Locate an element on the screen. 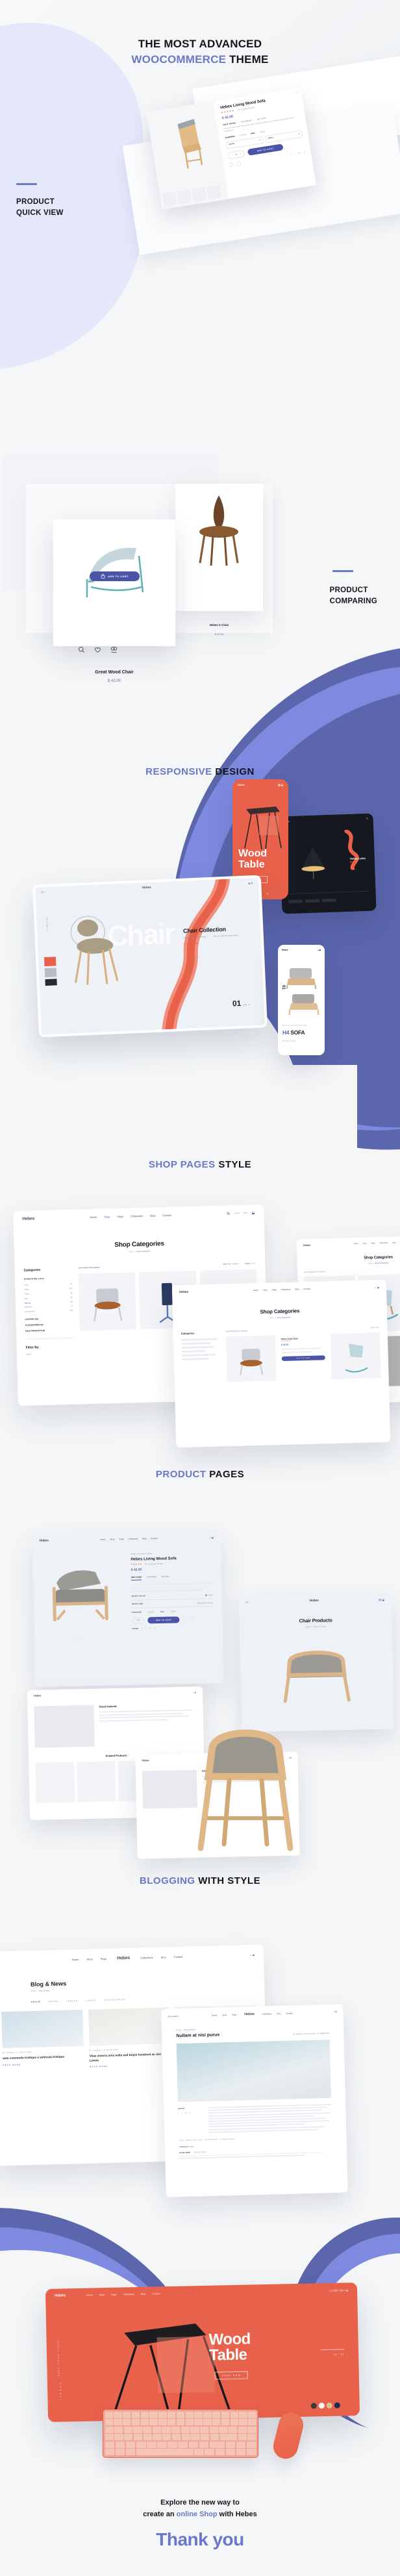  filter-tables: TABLES is located at coordinates (72, 2000).